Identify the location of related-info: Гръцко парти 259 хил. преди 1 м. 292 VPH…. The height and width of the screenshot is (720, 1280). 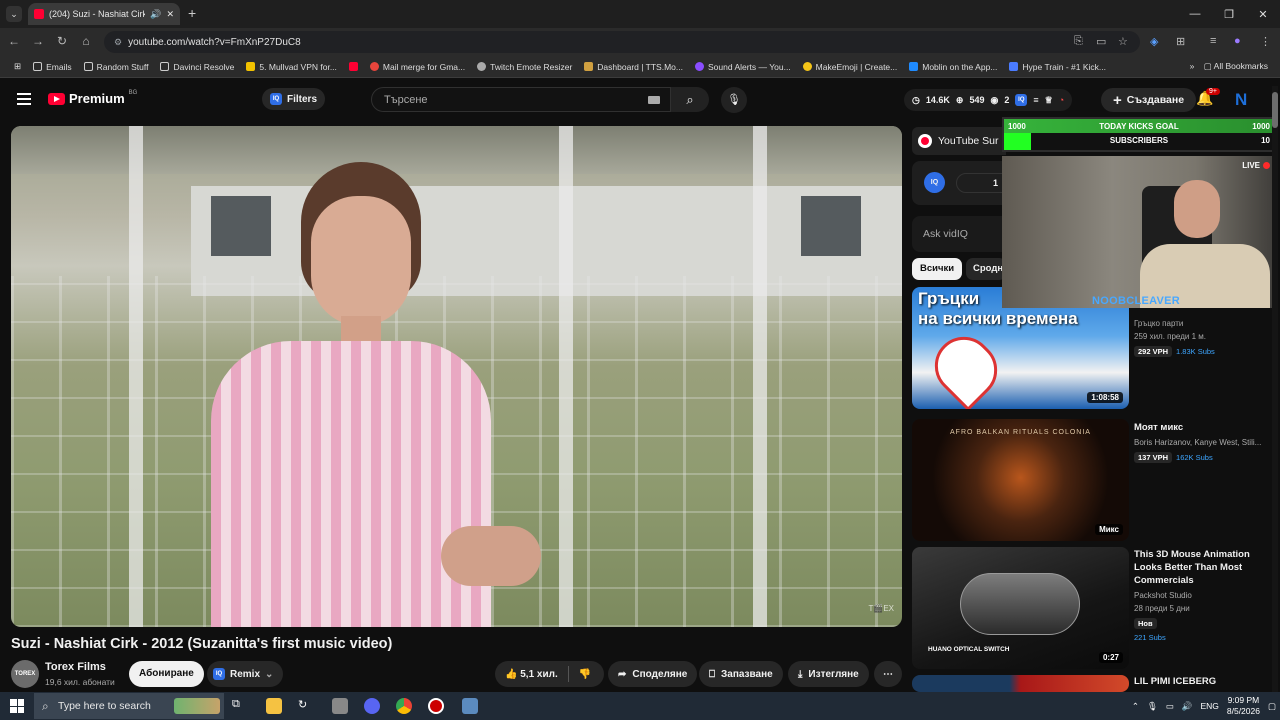
(1204, 336).